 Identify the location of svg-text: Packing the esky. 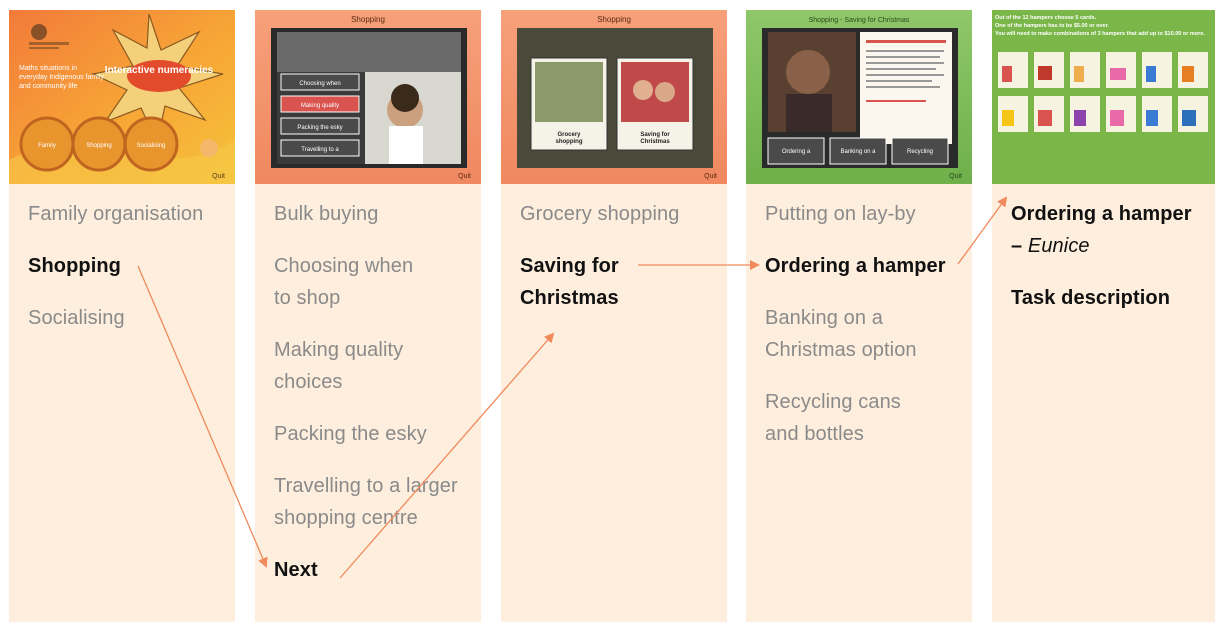
(319, 128).